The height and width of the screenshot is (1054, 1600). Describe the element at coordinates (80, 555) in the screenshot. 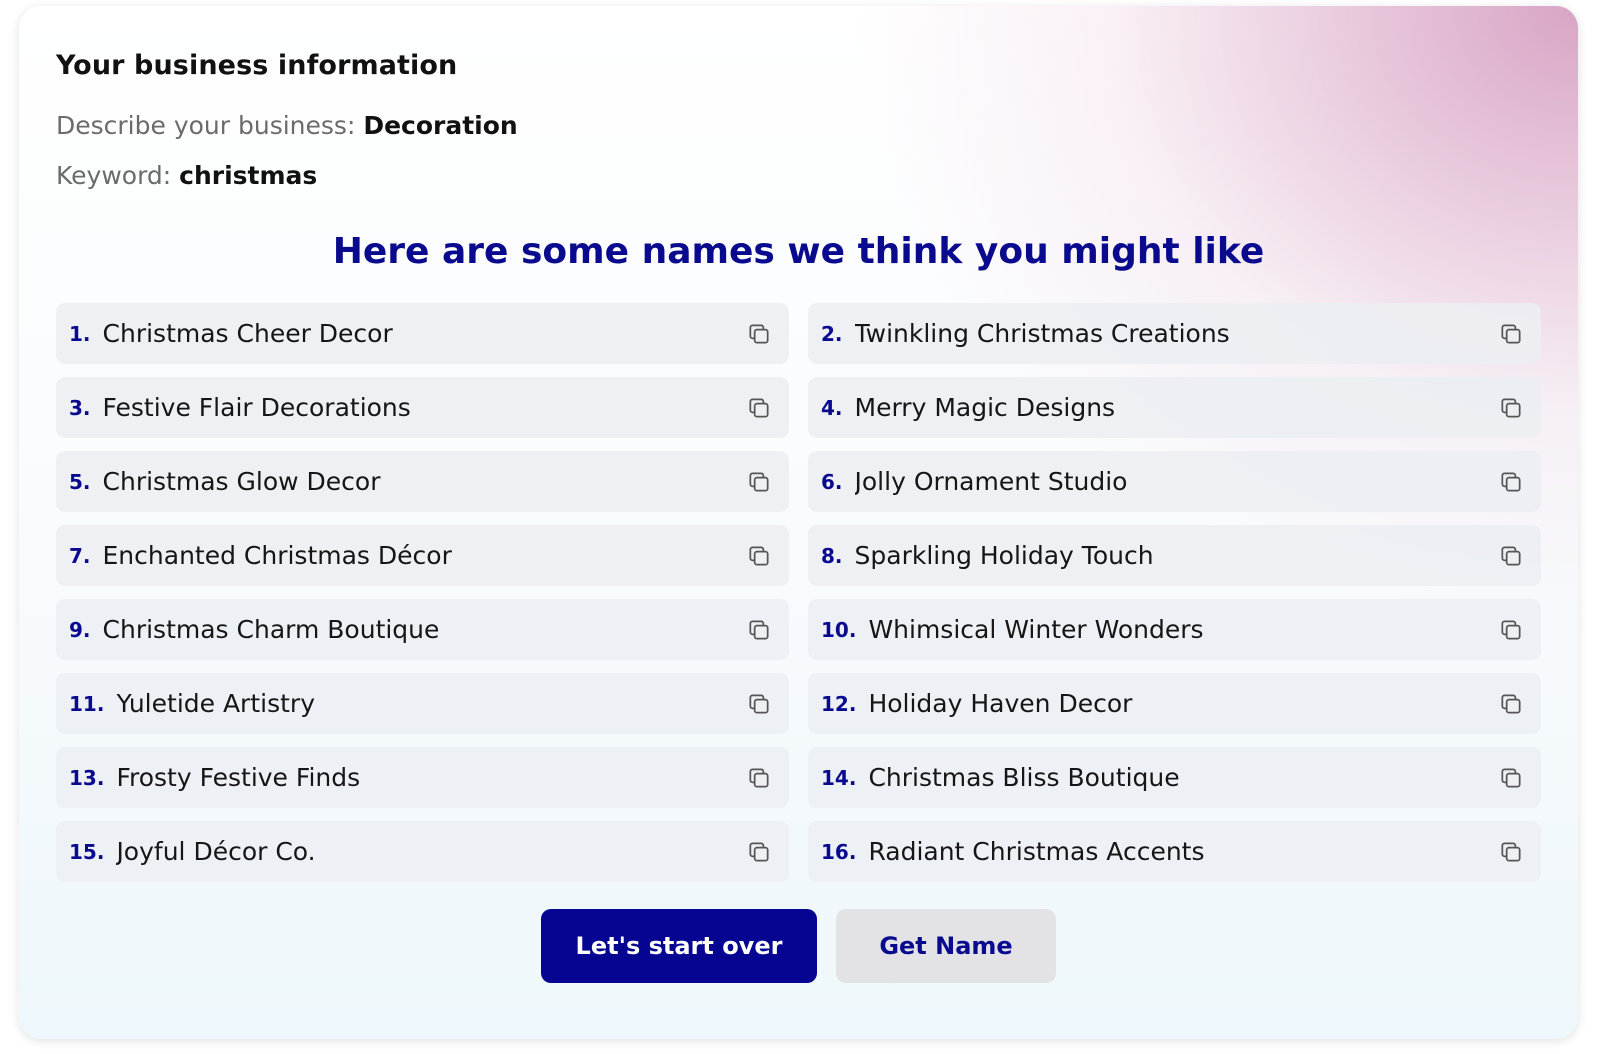

I see `name-suggestion-number: 7.` at that location.